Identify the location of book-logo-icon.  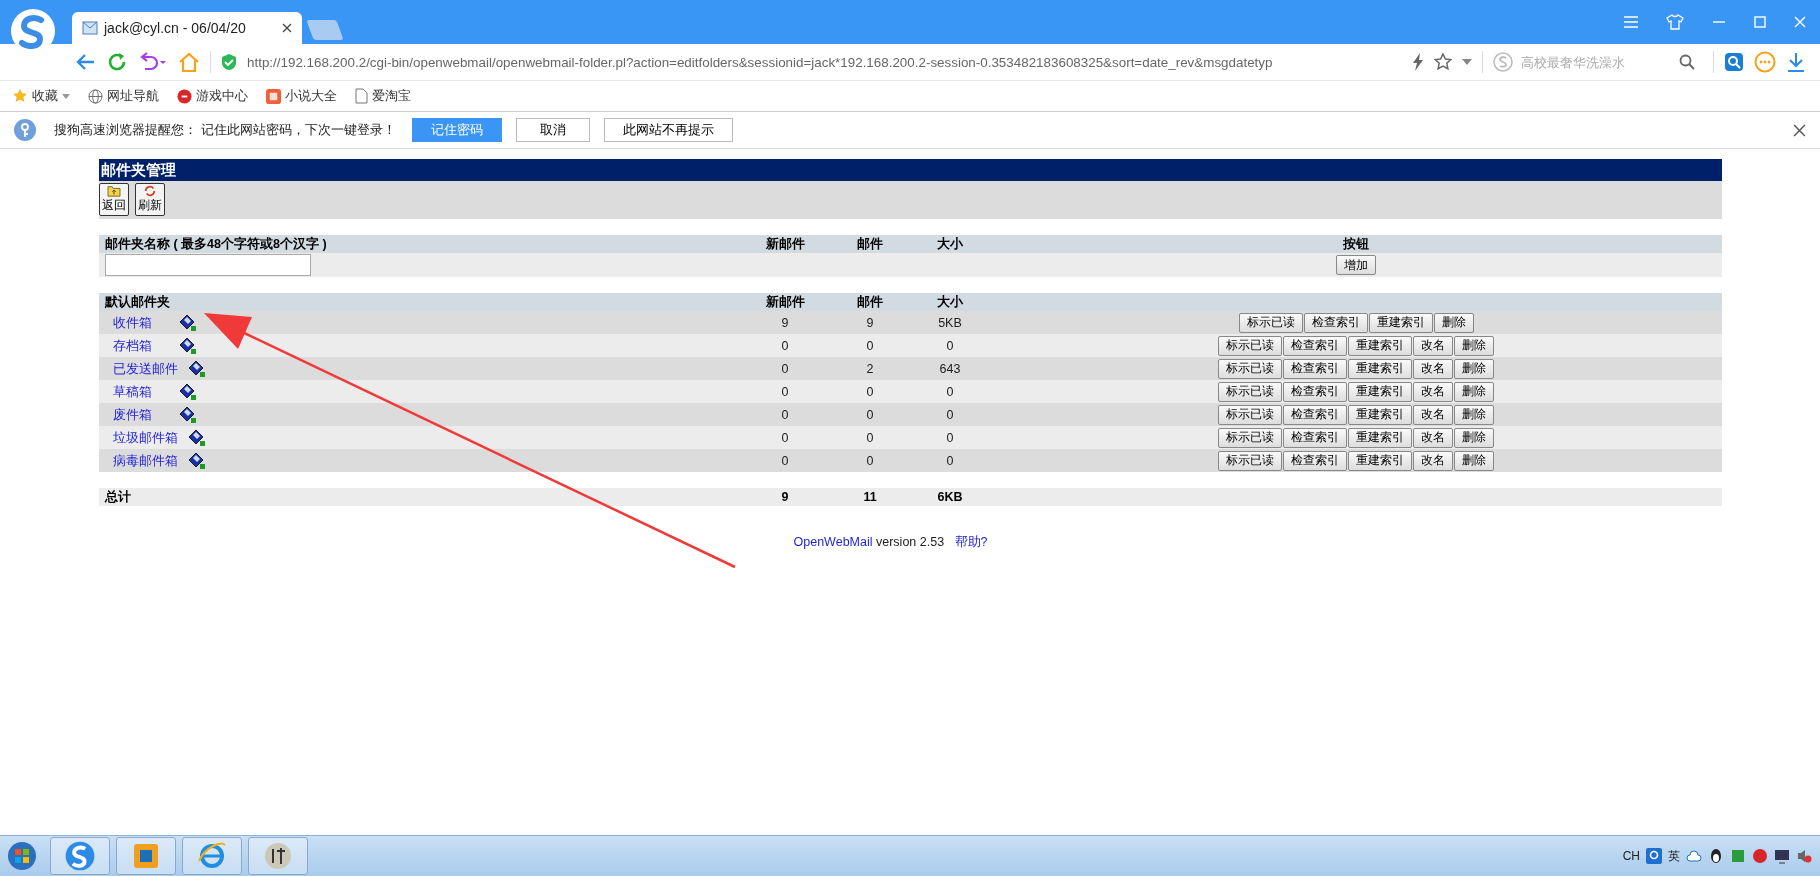
(273, 96).